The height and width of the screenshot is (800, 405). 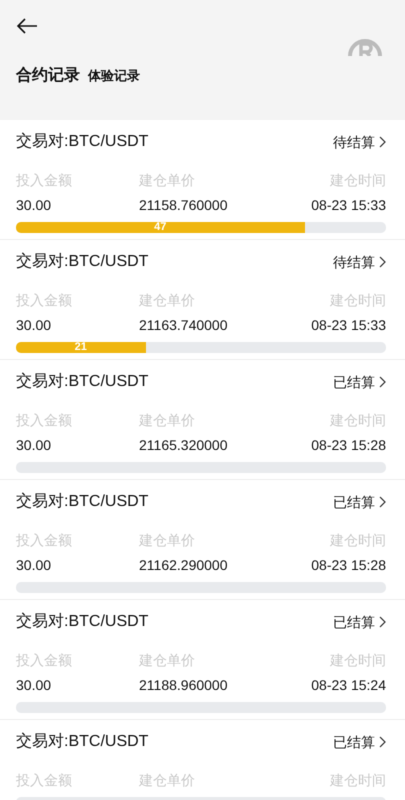 I want to click on value-text: 21163.740000, so click(x=183, y=325).